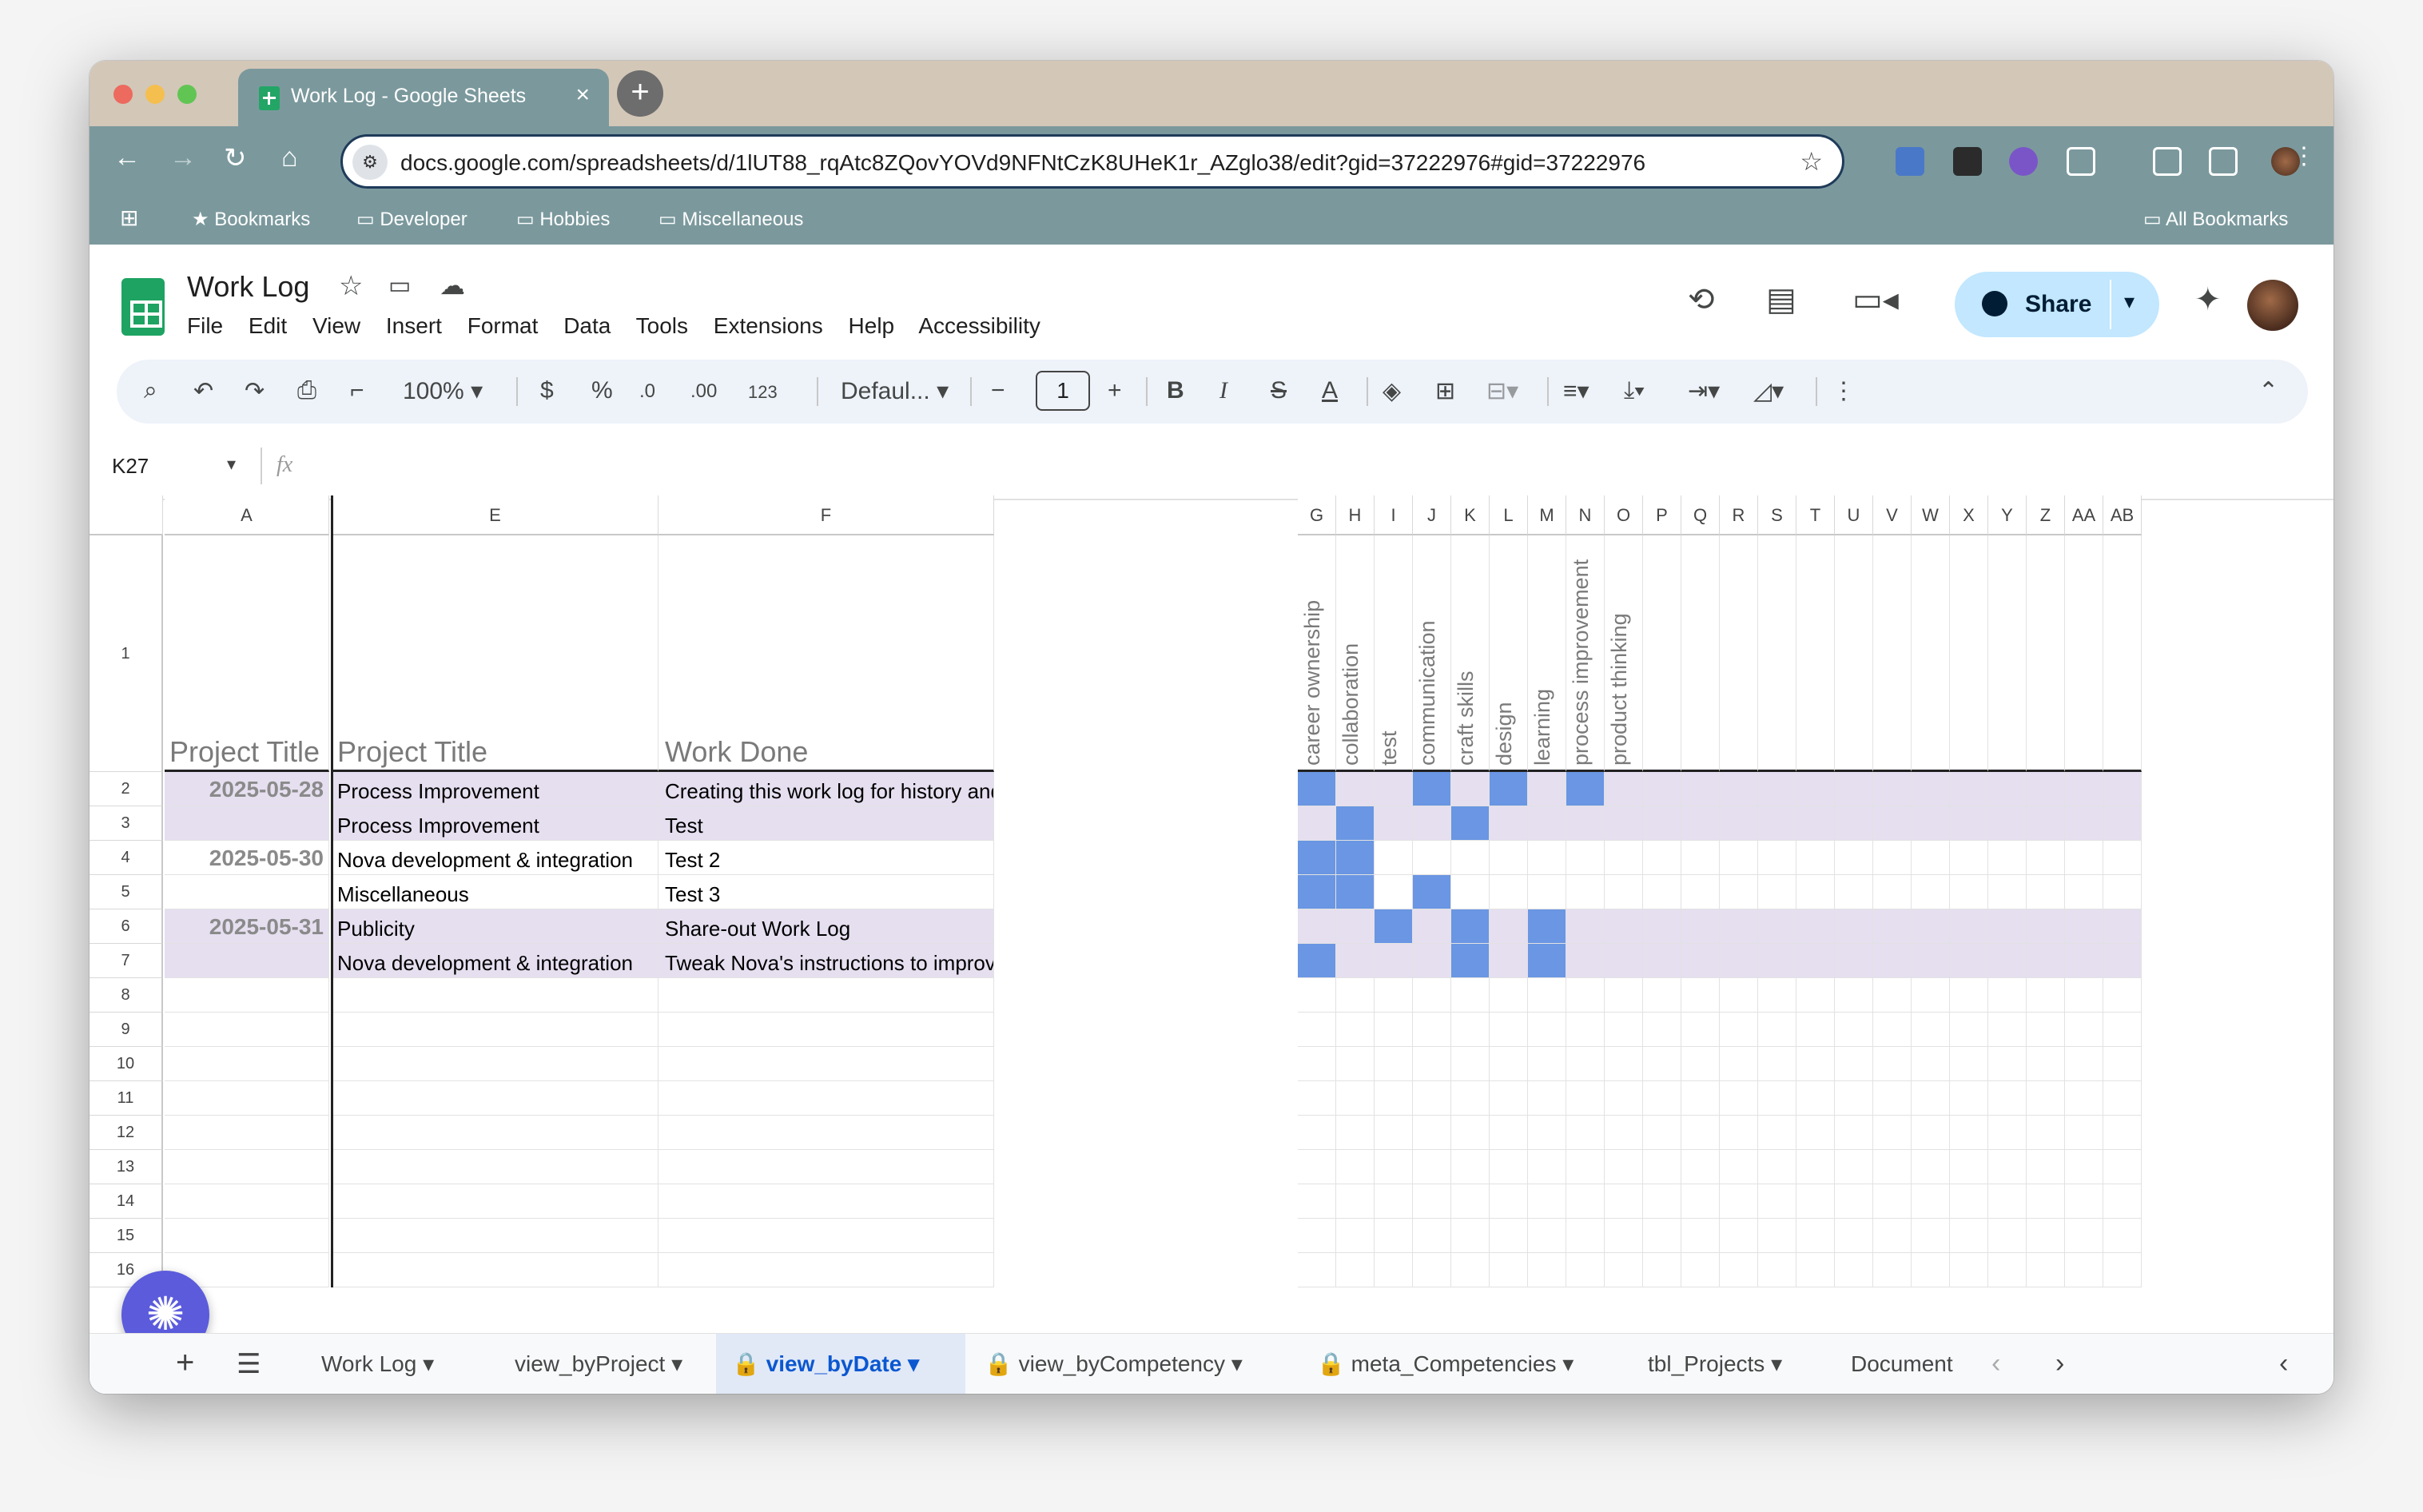  What do you see at coordinates (123, 94) in the screenshot?
I see `close-window-button` at bounding box center [123, 94].